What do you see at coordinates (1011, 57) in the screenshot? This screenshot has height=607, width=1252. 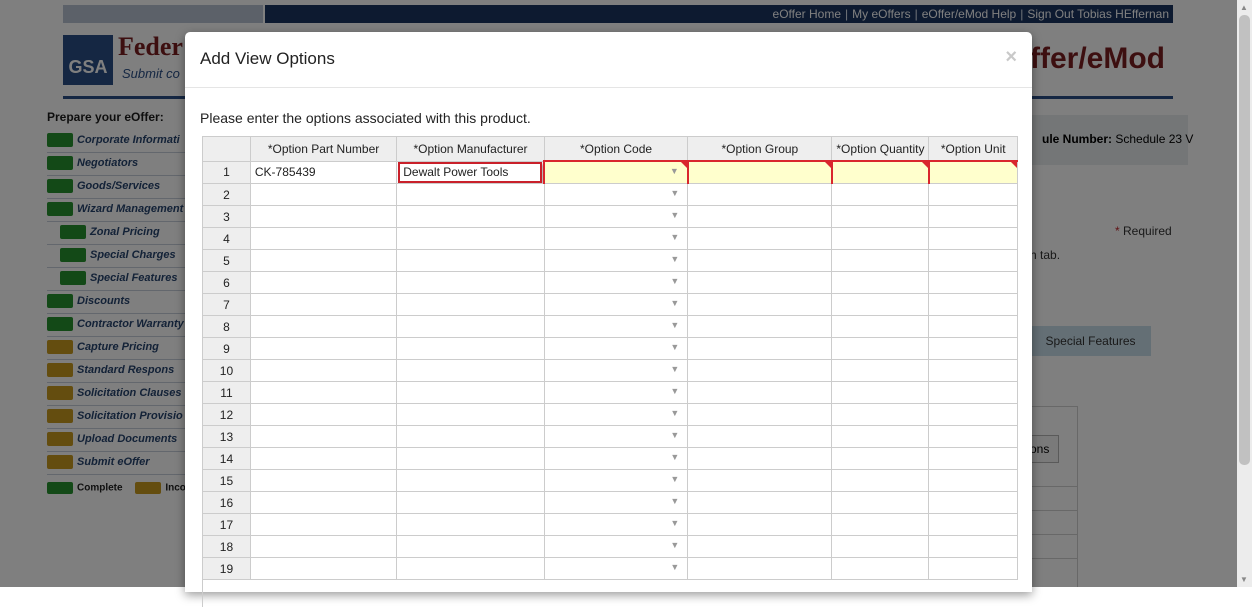 I see `close-icon: ×` at bounding box center [1011, 57].